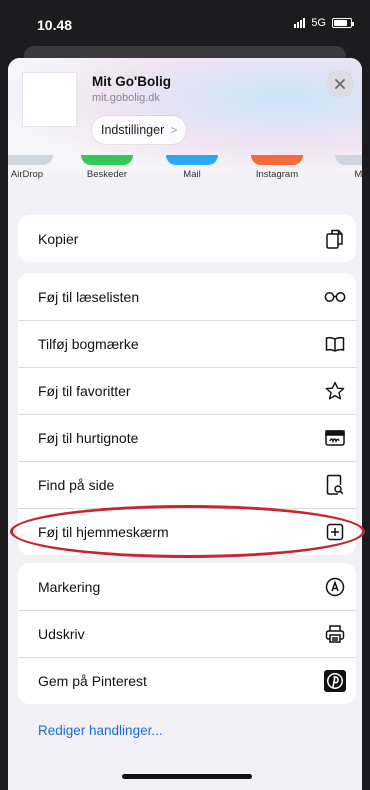 The image size is (370, 790). I want to click on messages-icon, so click(107, 160).